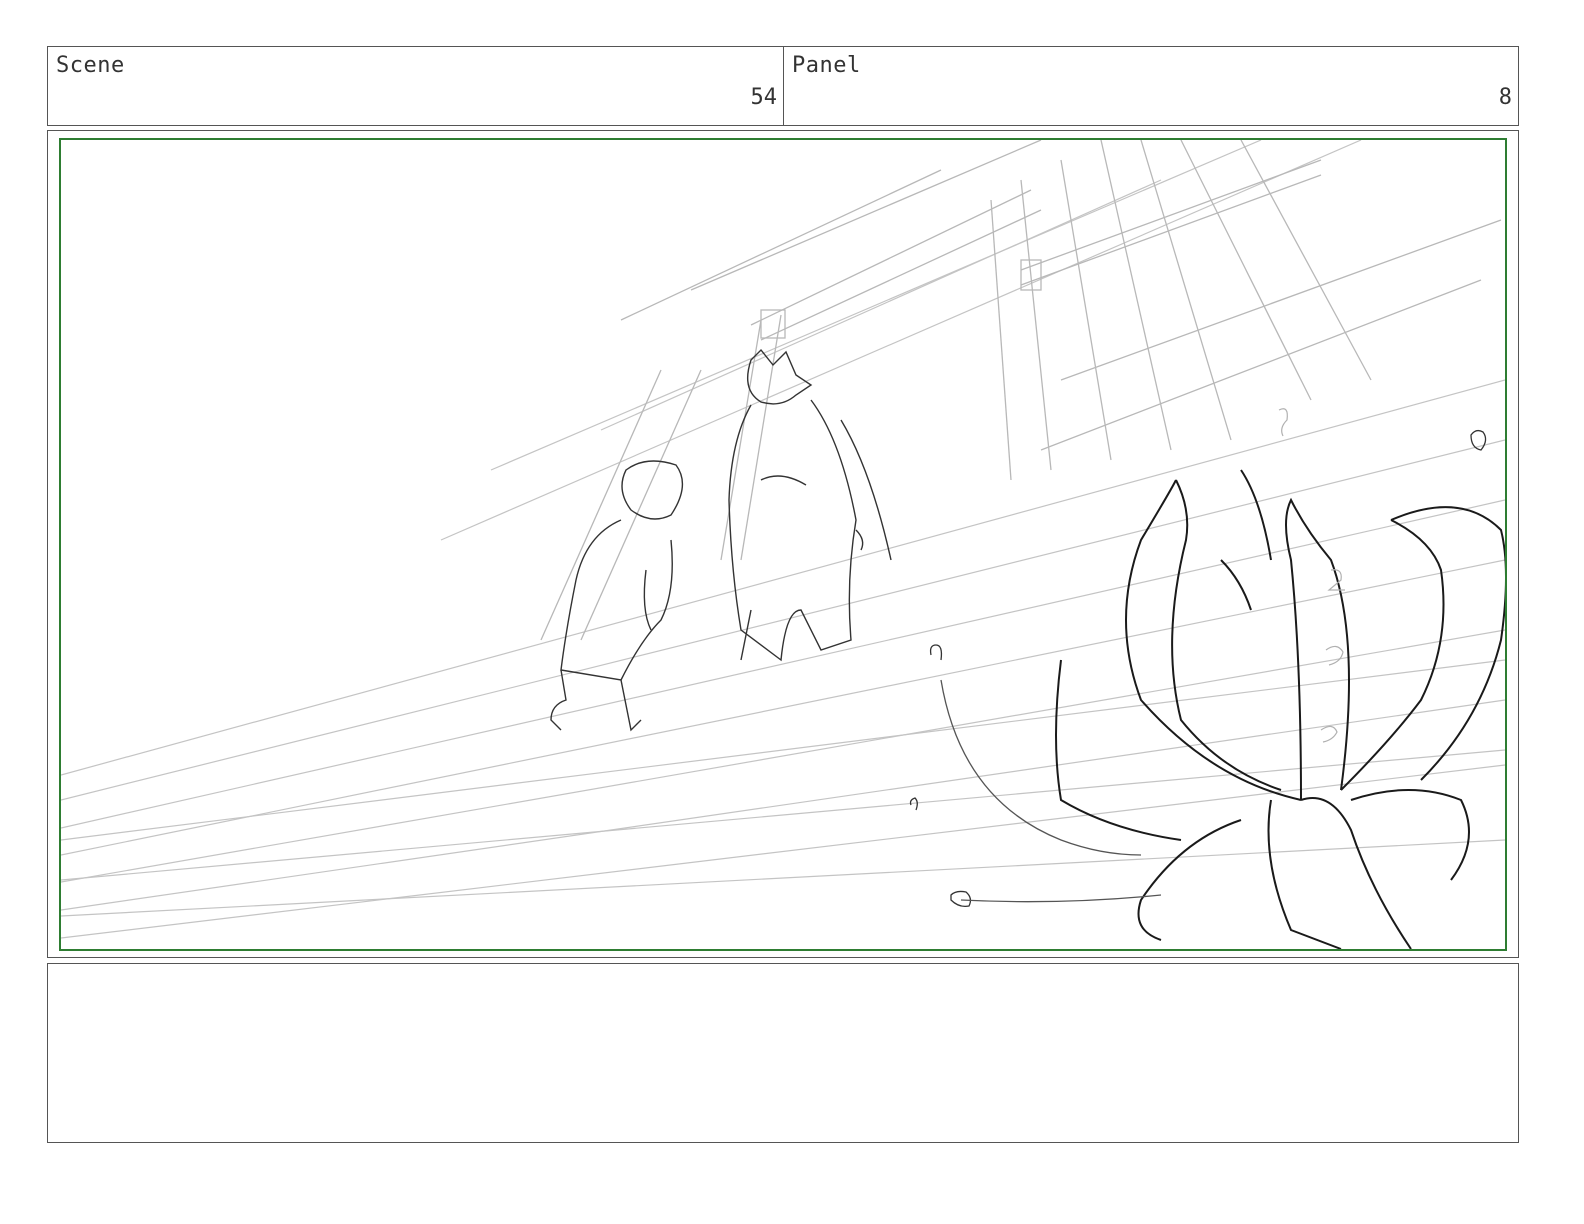 The height and width of the screenshot is (1224, 1584). Describe the element at coordinates (783, 1053) in the screenshot. I see `notes-area` at that location.